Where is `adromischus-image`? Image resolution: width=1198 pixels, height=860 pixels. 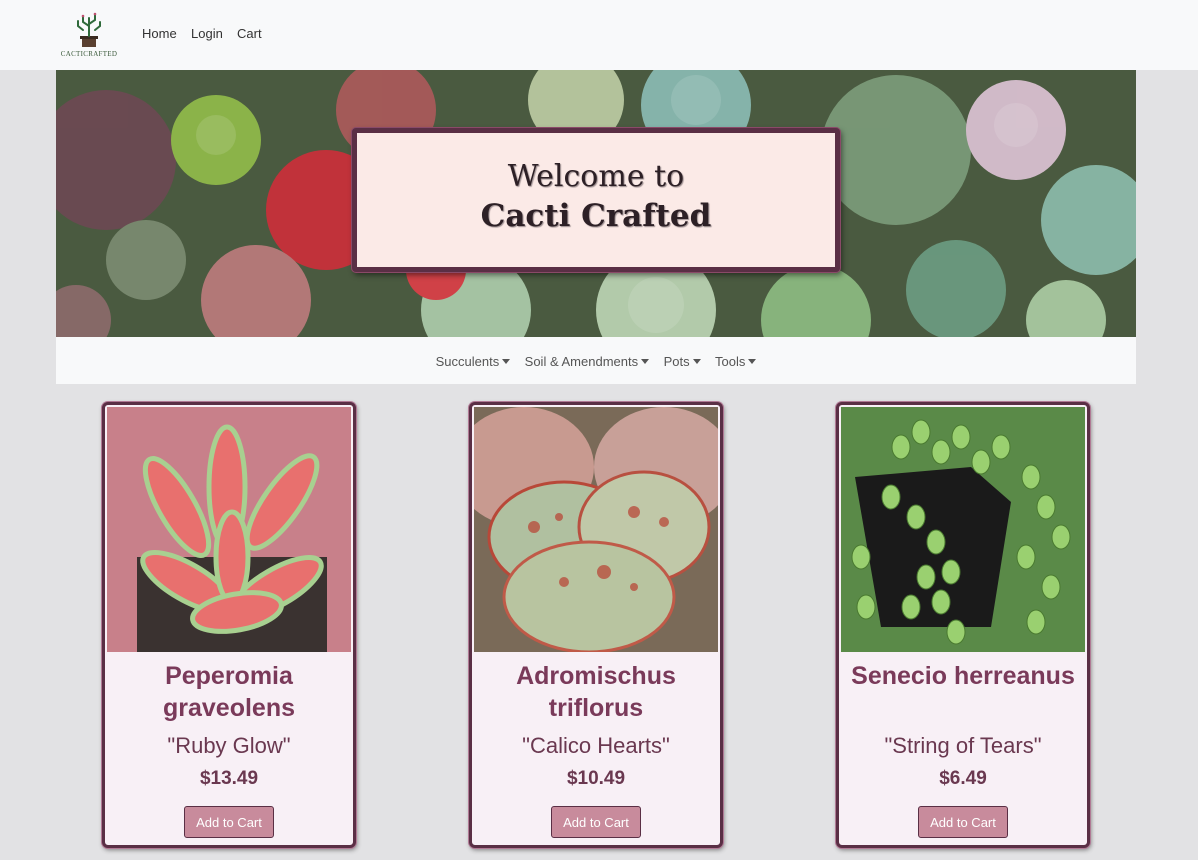
adromischus-image is located at coordinates (596, 529).